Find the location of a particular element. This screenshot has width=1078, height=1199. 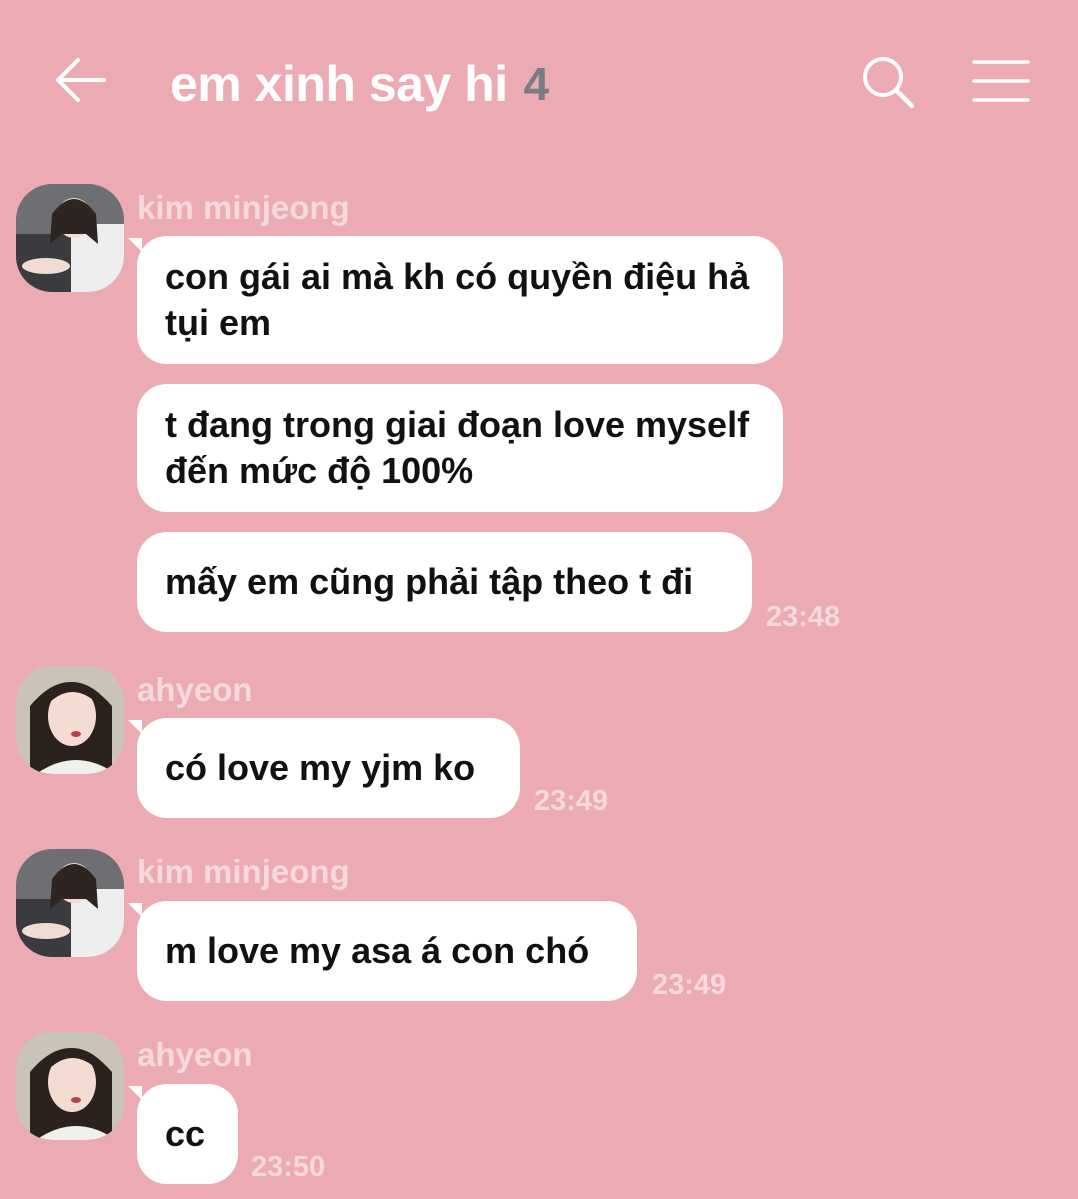

chat-header: em xinh say hi 4 is located at coordinates (539, 80).